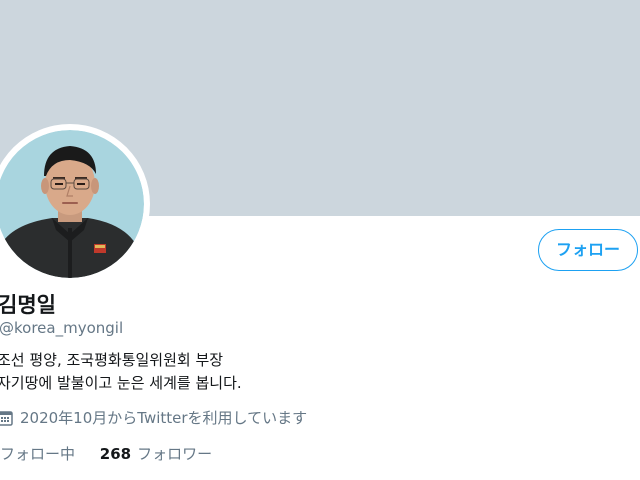 The height and width of the screenshot is (480, 640). I want to click on following-link: フォロー中, so click(37, 453).